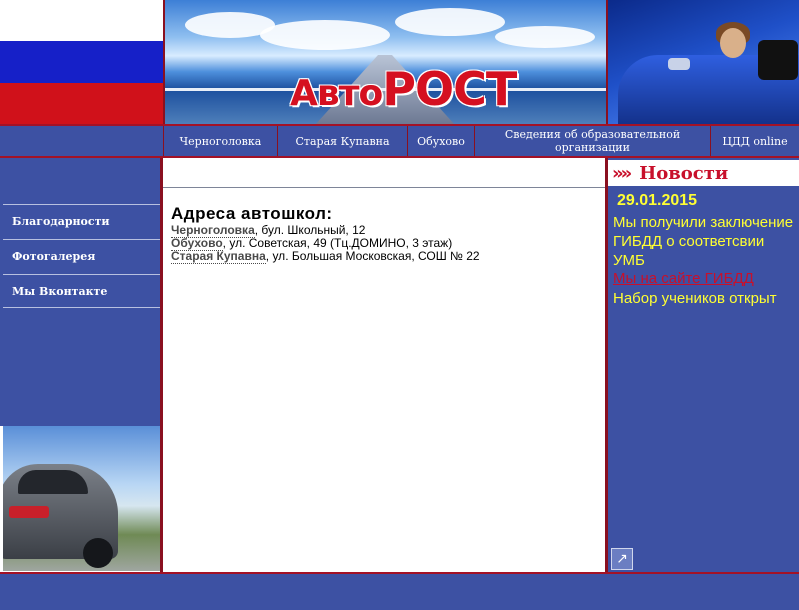  Describe the element at coordinates (684, 173) in the screenshot. I see `news-title: Новости` at that location.